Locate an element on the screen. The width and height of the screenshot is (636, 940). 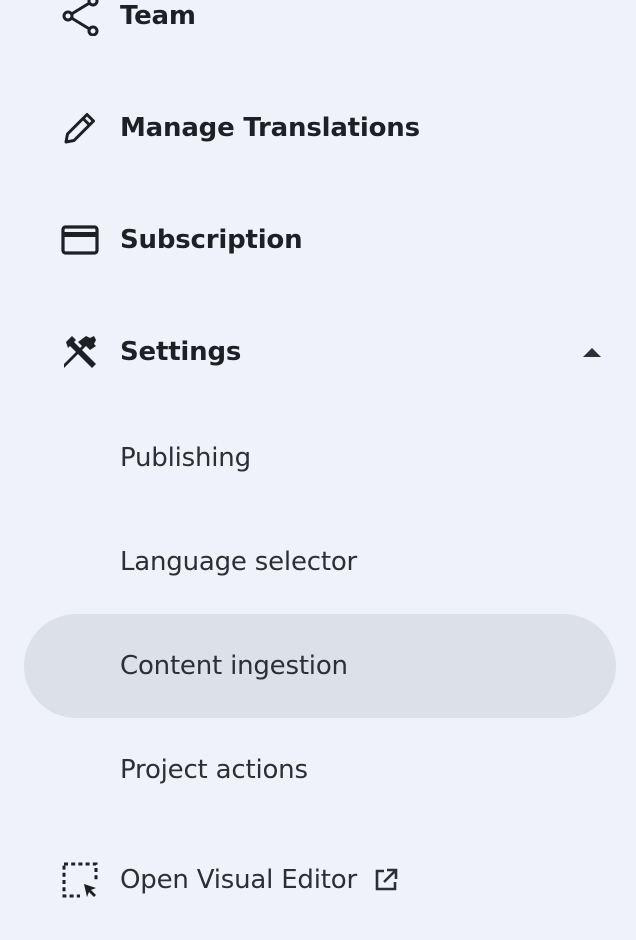
nav-item-team: Team is located at coordinates (320, 23).